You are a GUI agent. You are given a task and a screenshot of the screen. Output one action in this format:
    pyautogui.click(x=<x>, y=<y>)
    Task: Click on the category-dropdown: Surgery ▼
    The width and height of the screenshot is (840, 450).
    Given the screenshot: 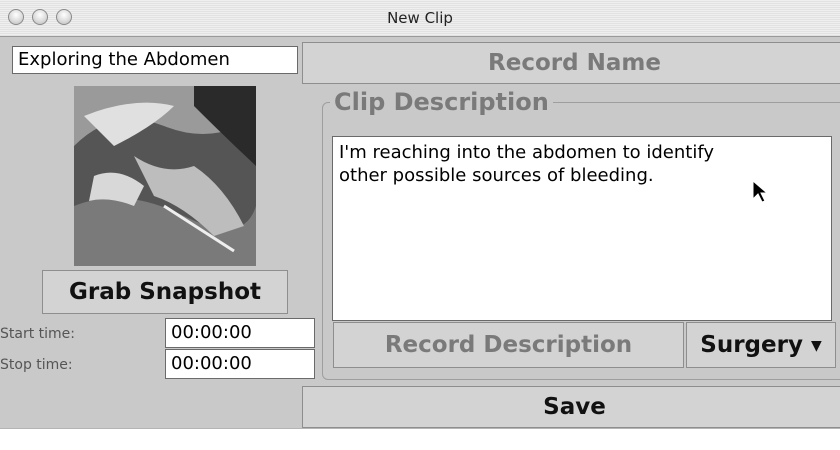 What is the action you would take?
    pyautogui.click(x=761, y=345)
    